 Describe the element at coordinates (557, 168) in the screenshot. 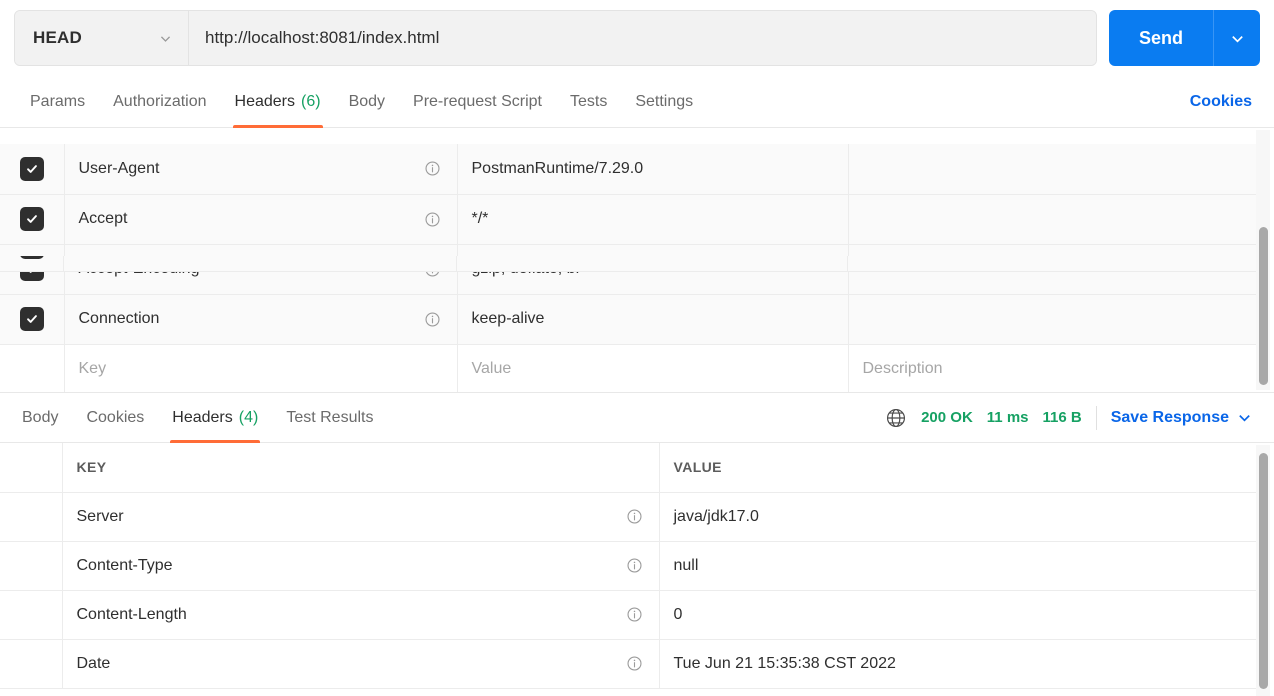

I see `header-value: PostmanRuntime/7.29.0` at that location.